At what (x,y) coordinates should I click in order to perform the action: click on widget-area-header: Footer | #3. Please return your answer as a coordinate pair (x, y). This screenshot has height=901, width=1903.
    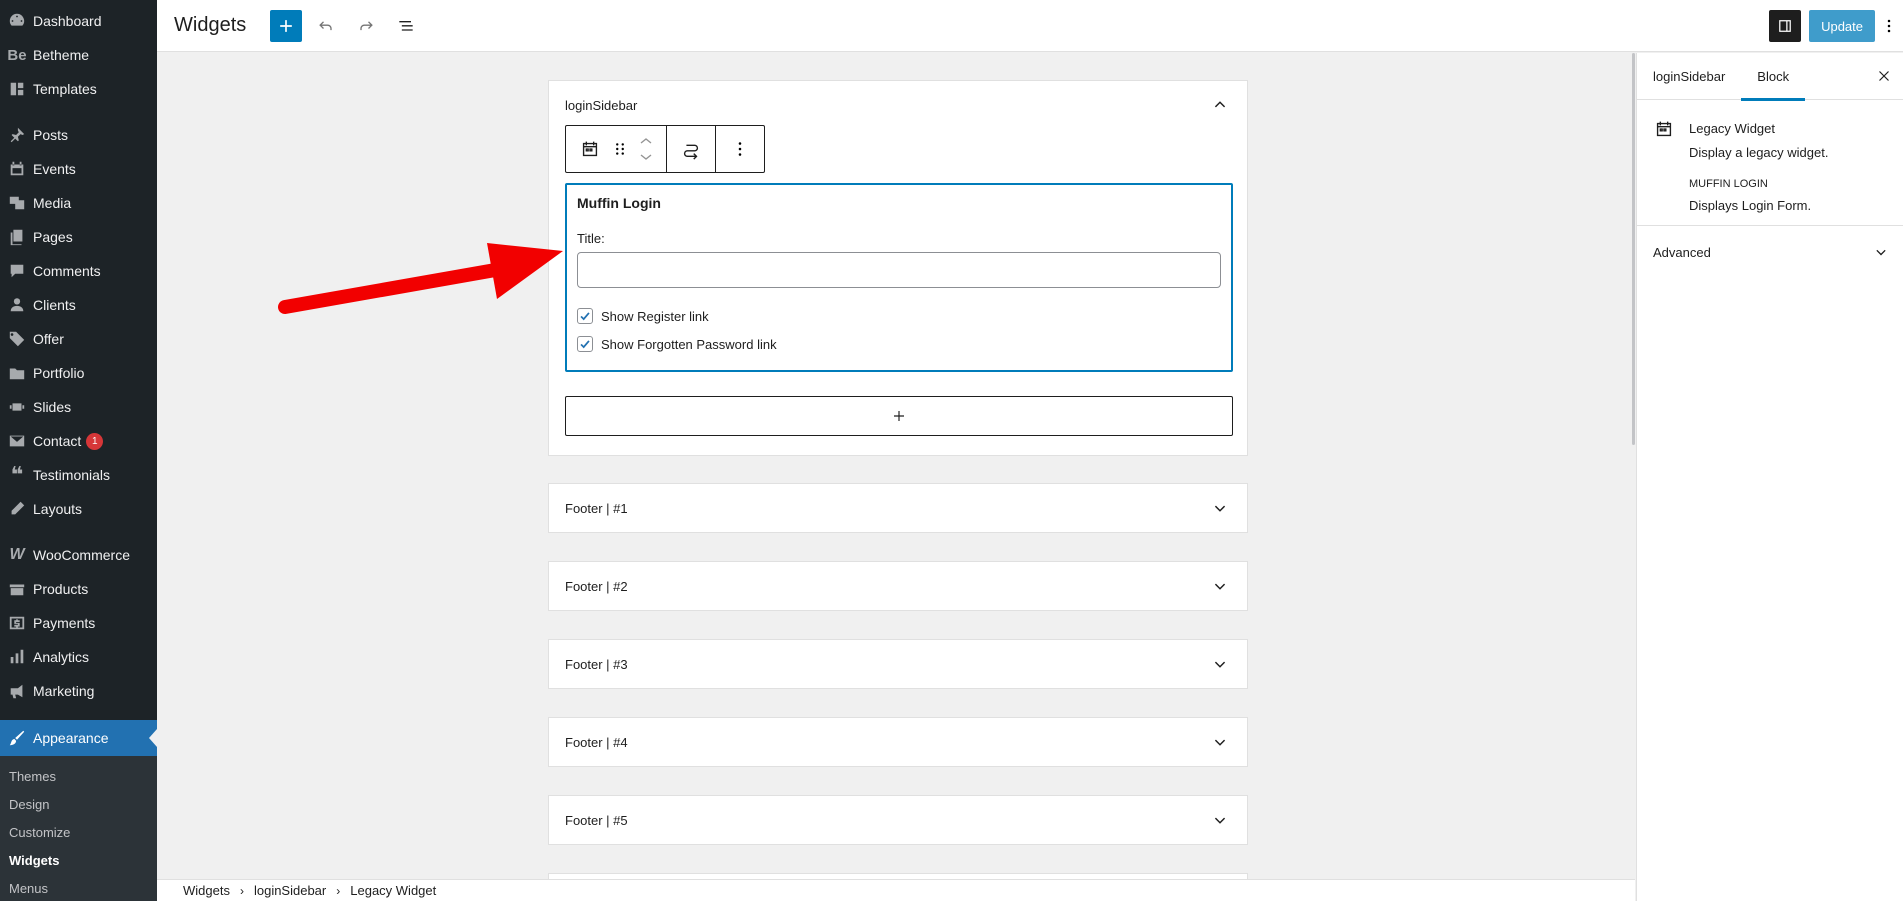
    Looking at the image, I should click on (898, 664).